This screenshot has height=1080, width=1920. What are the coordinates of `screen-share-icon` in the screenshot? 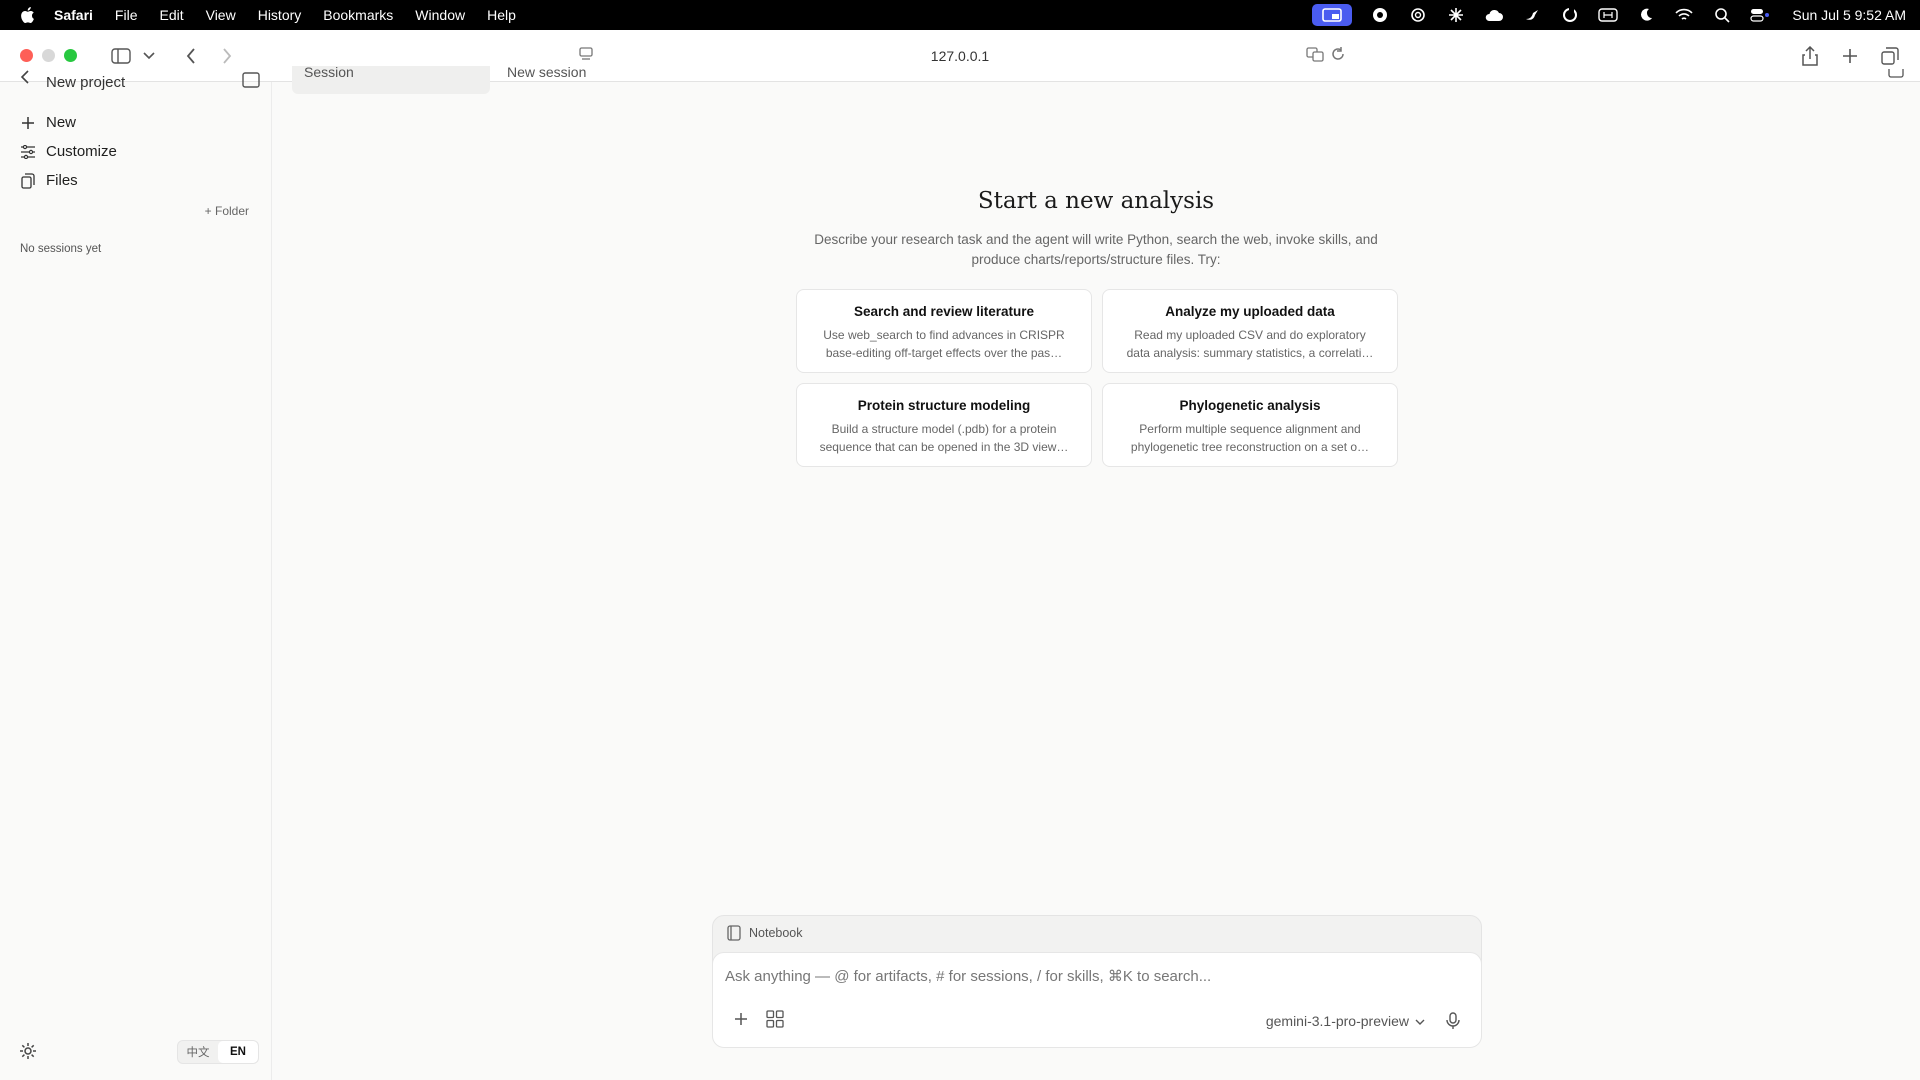 It's located at (1332, 15).